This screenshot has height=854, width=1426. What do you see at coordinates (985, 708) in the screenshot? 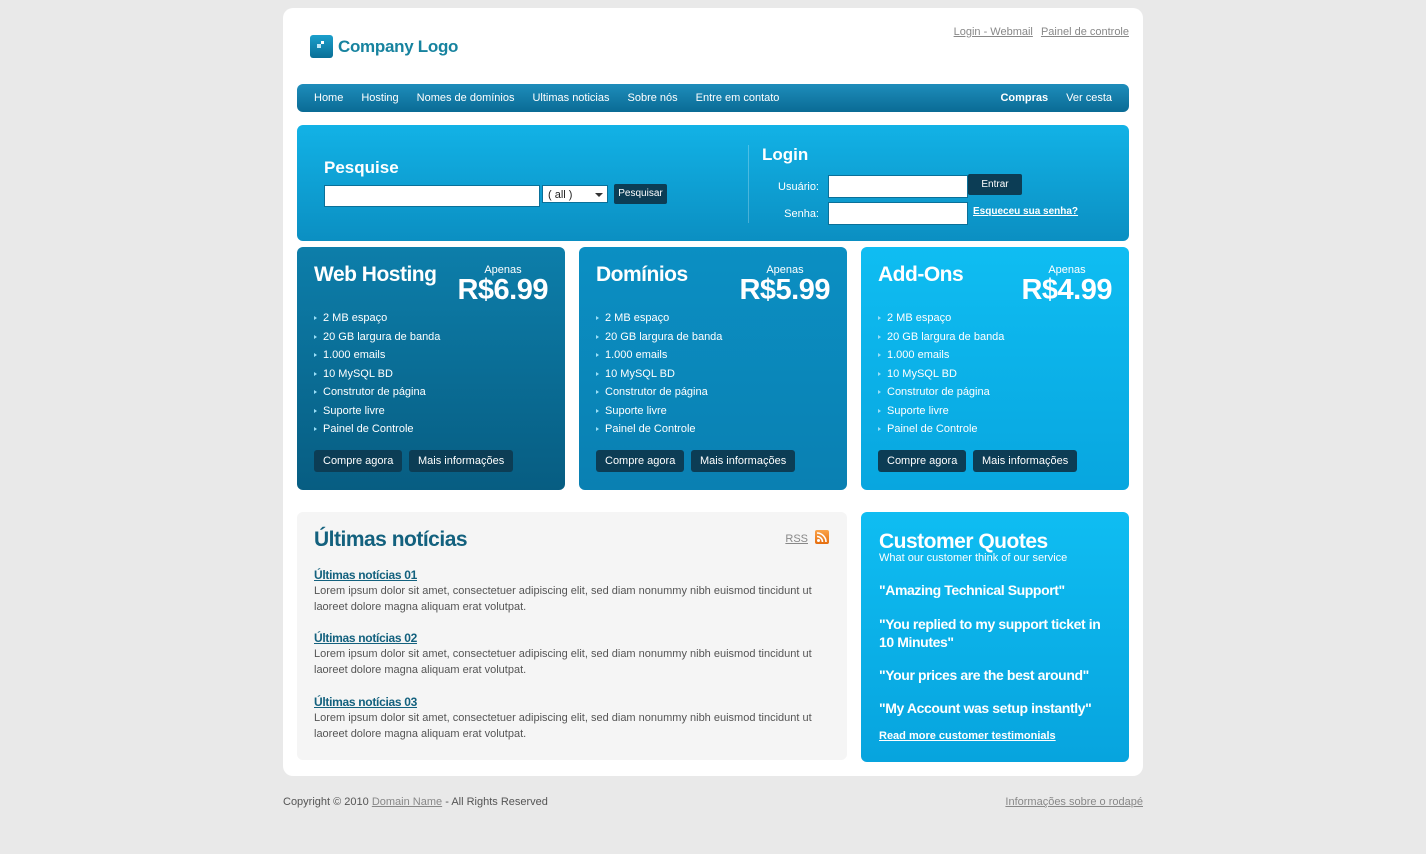
I see `quote-item: "My Account was setup instantly"` at bounding box center [985, 708].